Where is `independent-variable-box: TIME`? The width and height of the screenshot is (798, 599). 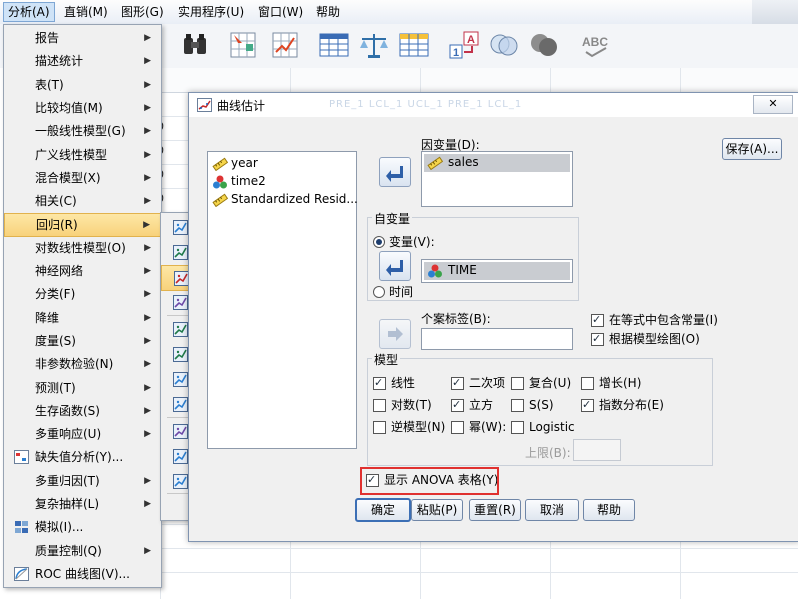 independent-variable-box: TIME is located at coordinates (497, 271).